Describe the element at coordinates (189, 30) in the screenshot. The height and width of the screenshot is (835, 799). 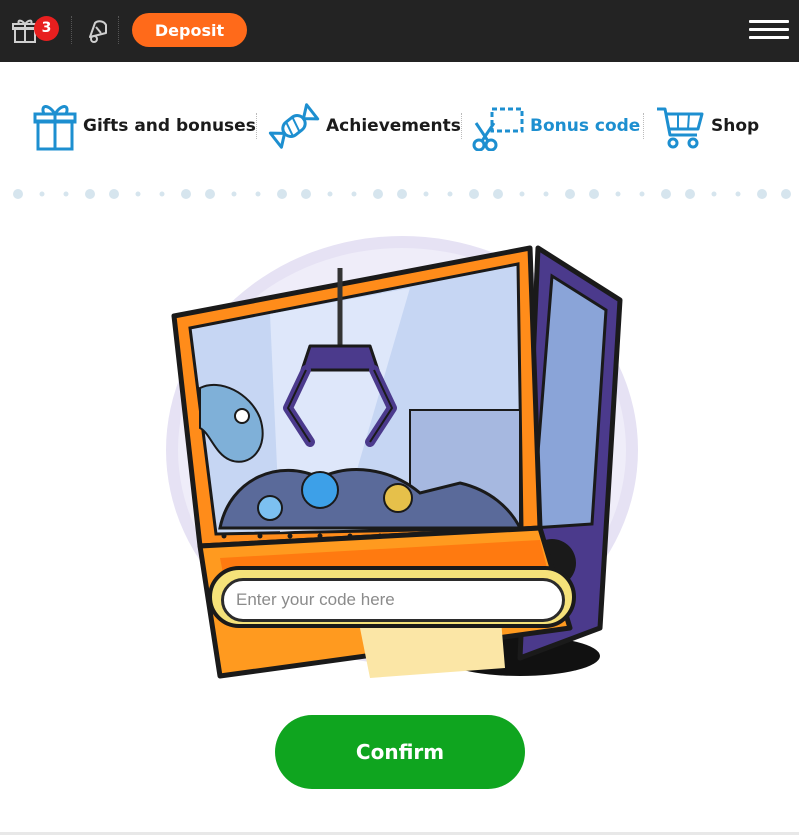
I see `deposit-button: Deposit` at that location.